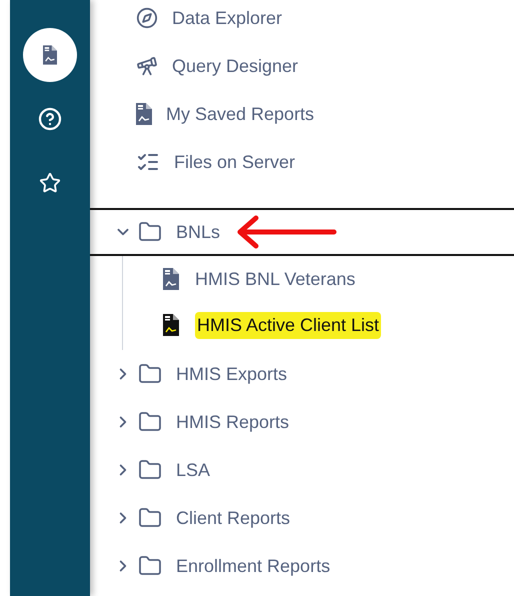 The height and width of the screenshot is (596, 514). Describe the element at coordinates (147, 66) in the screenshot. I see `telescope-icon` at that location.